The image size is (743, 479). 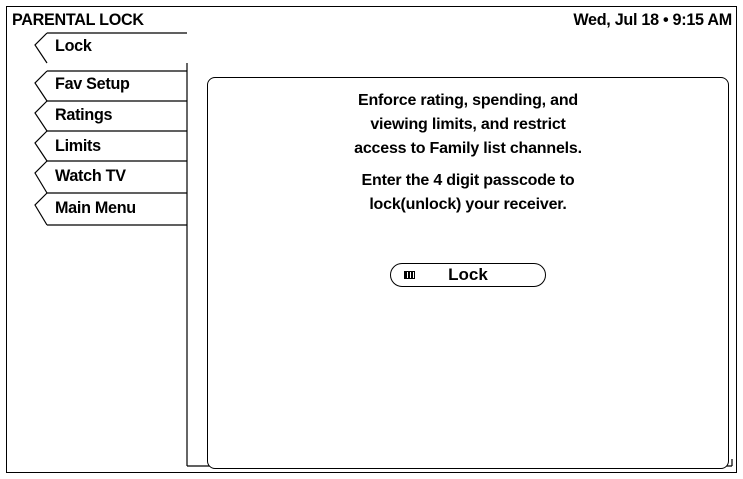 What do you see at coordinates (92, 83) in the screenshot?
I see `tab-fav-setup-label: Fav Setup` at bounding box center [92, 83].